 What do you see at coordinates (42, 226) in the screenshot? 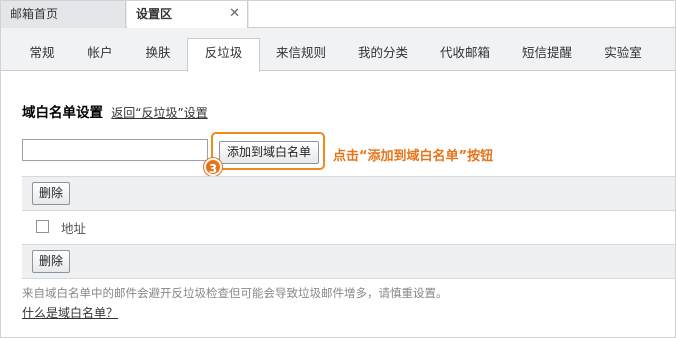
I see `select-all-checkbox` at bounding box center [42, 226].